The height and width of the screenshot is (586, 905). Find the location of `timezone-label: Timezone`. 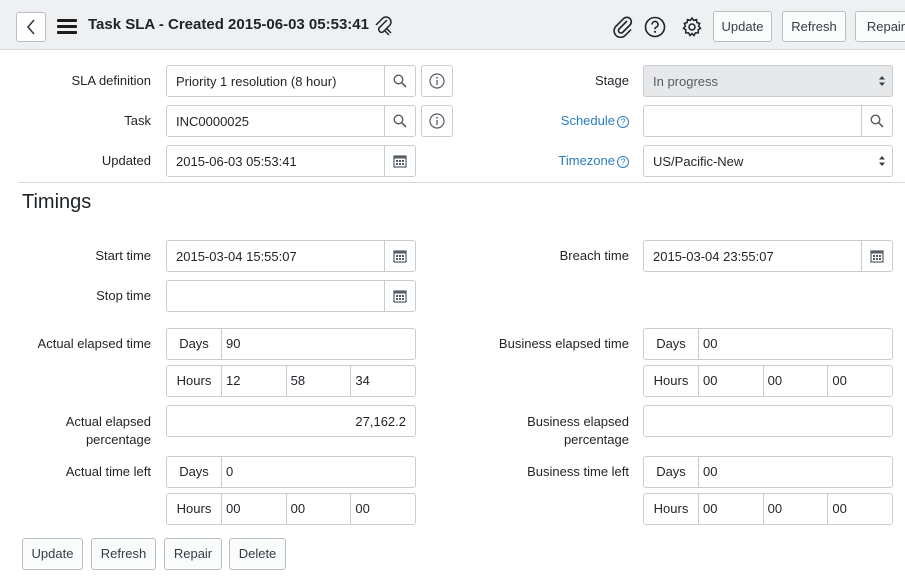

timezone-label: Timezone is located at coordinates (586, 160).